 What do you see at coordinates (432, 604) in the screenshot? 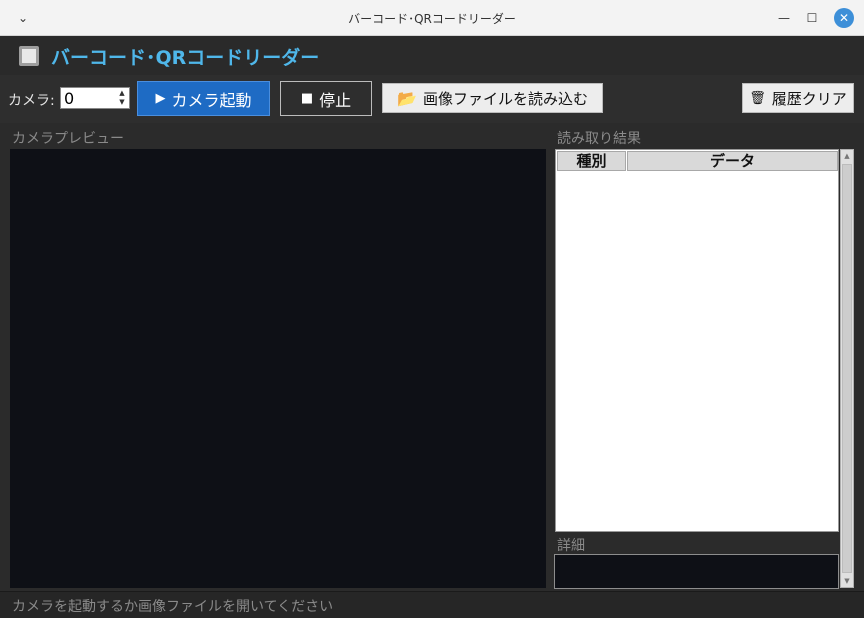
I see `status-bar: カメラを起動するか画像ファイルを開いてください` at bounding box center [432, 604].